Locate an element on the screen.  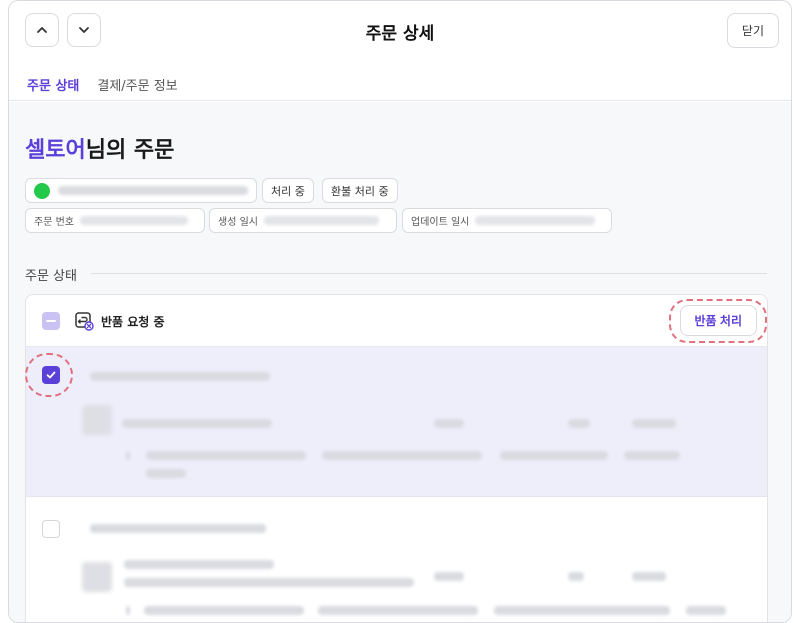
return-request-icon is located at coordinates (84, 321).